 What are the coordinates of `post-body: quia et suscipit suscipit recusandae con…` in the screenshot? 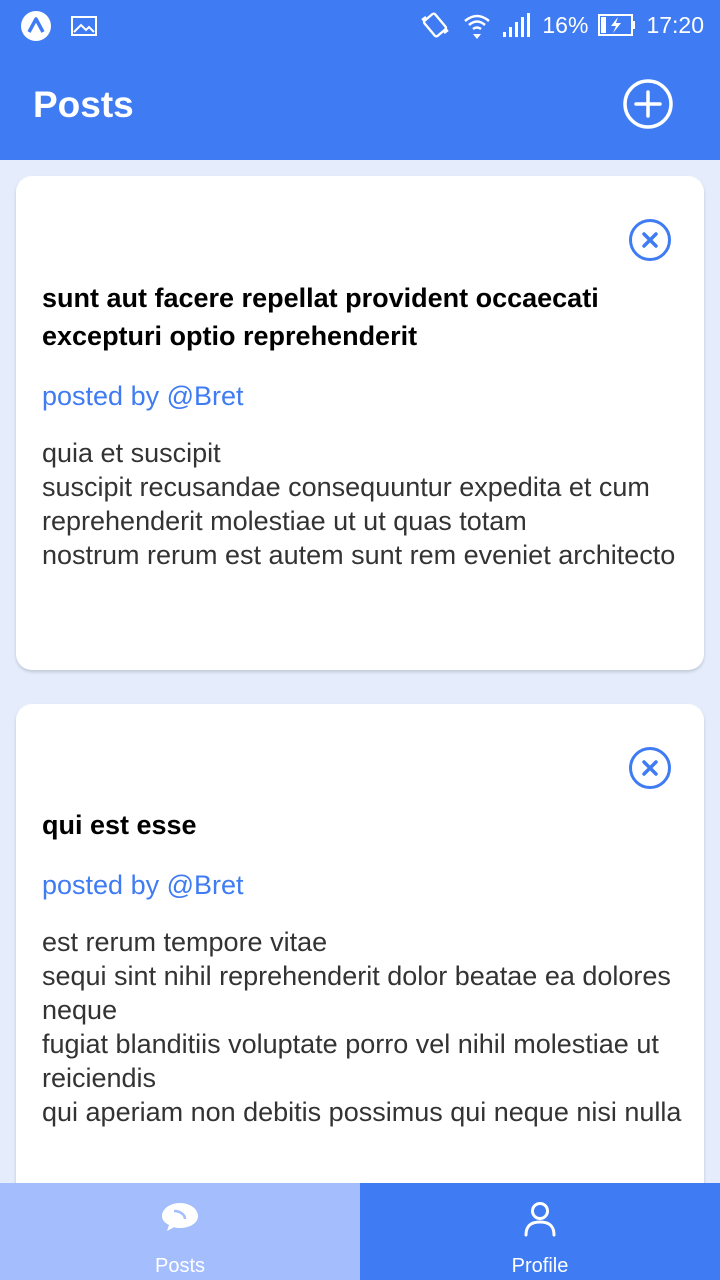 It's located at (359, 504).